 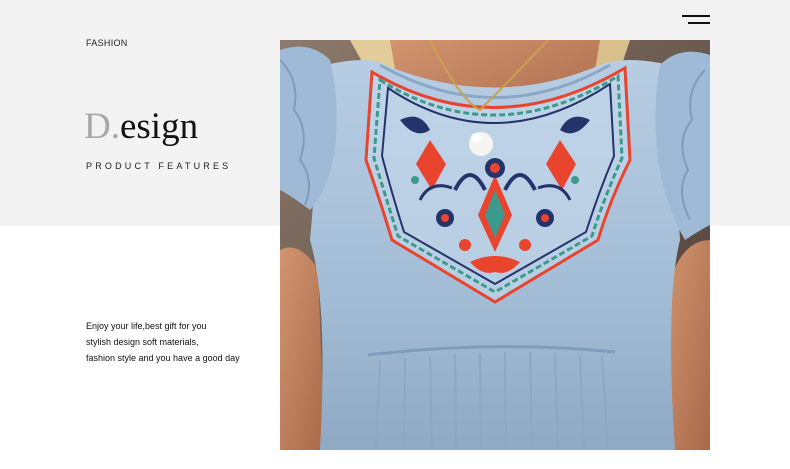 I want to click on section-label: FASHION, so click(x=107, y=43).